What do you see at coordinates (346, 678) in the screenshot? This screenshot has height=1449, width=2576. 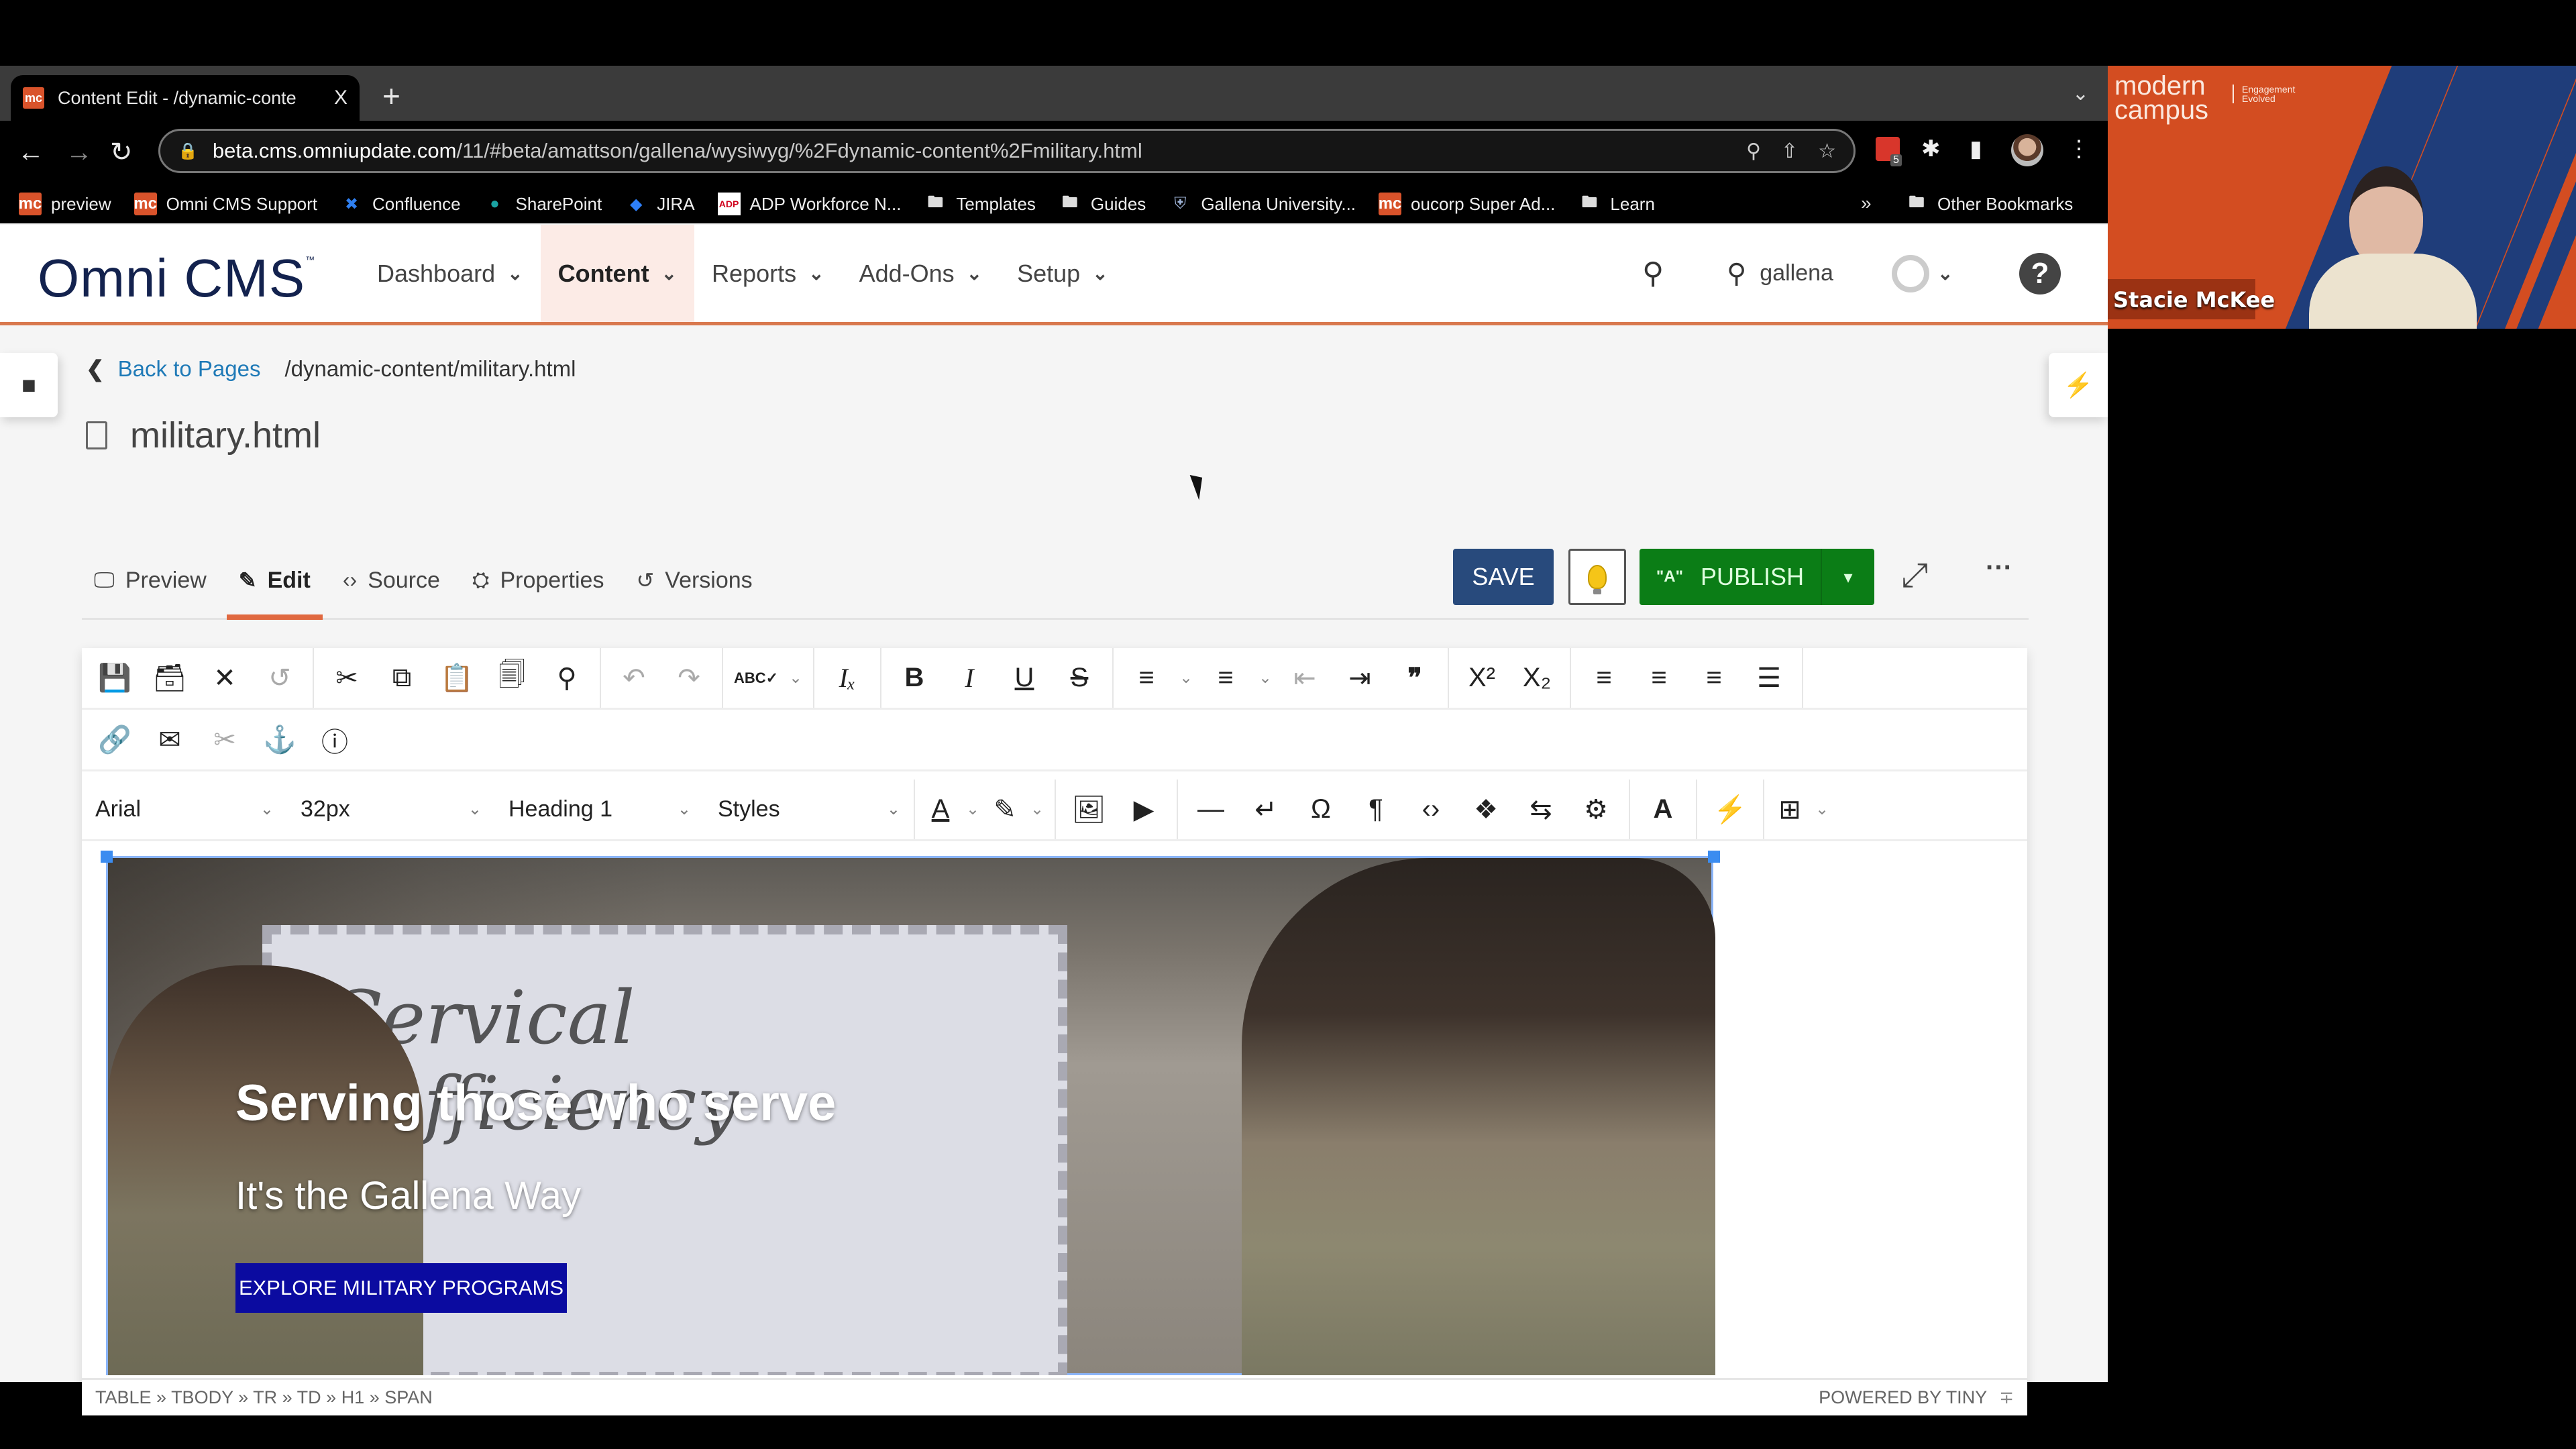 I see `cut-icon: ✂` at bounding box center [346, 678].